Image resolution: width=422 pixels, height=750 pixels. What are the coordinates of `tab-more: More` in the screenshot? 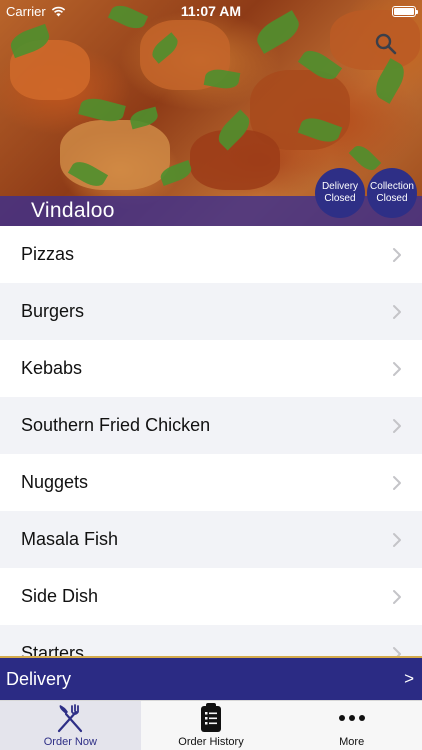 It's located at (351, 725).